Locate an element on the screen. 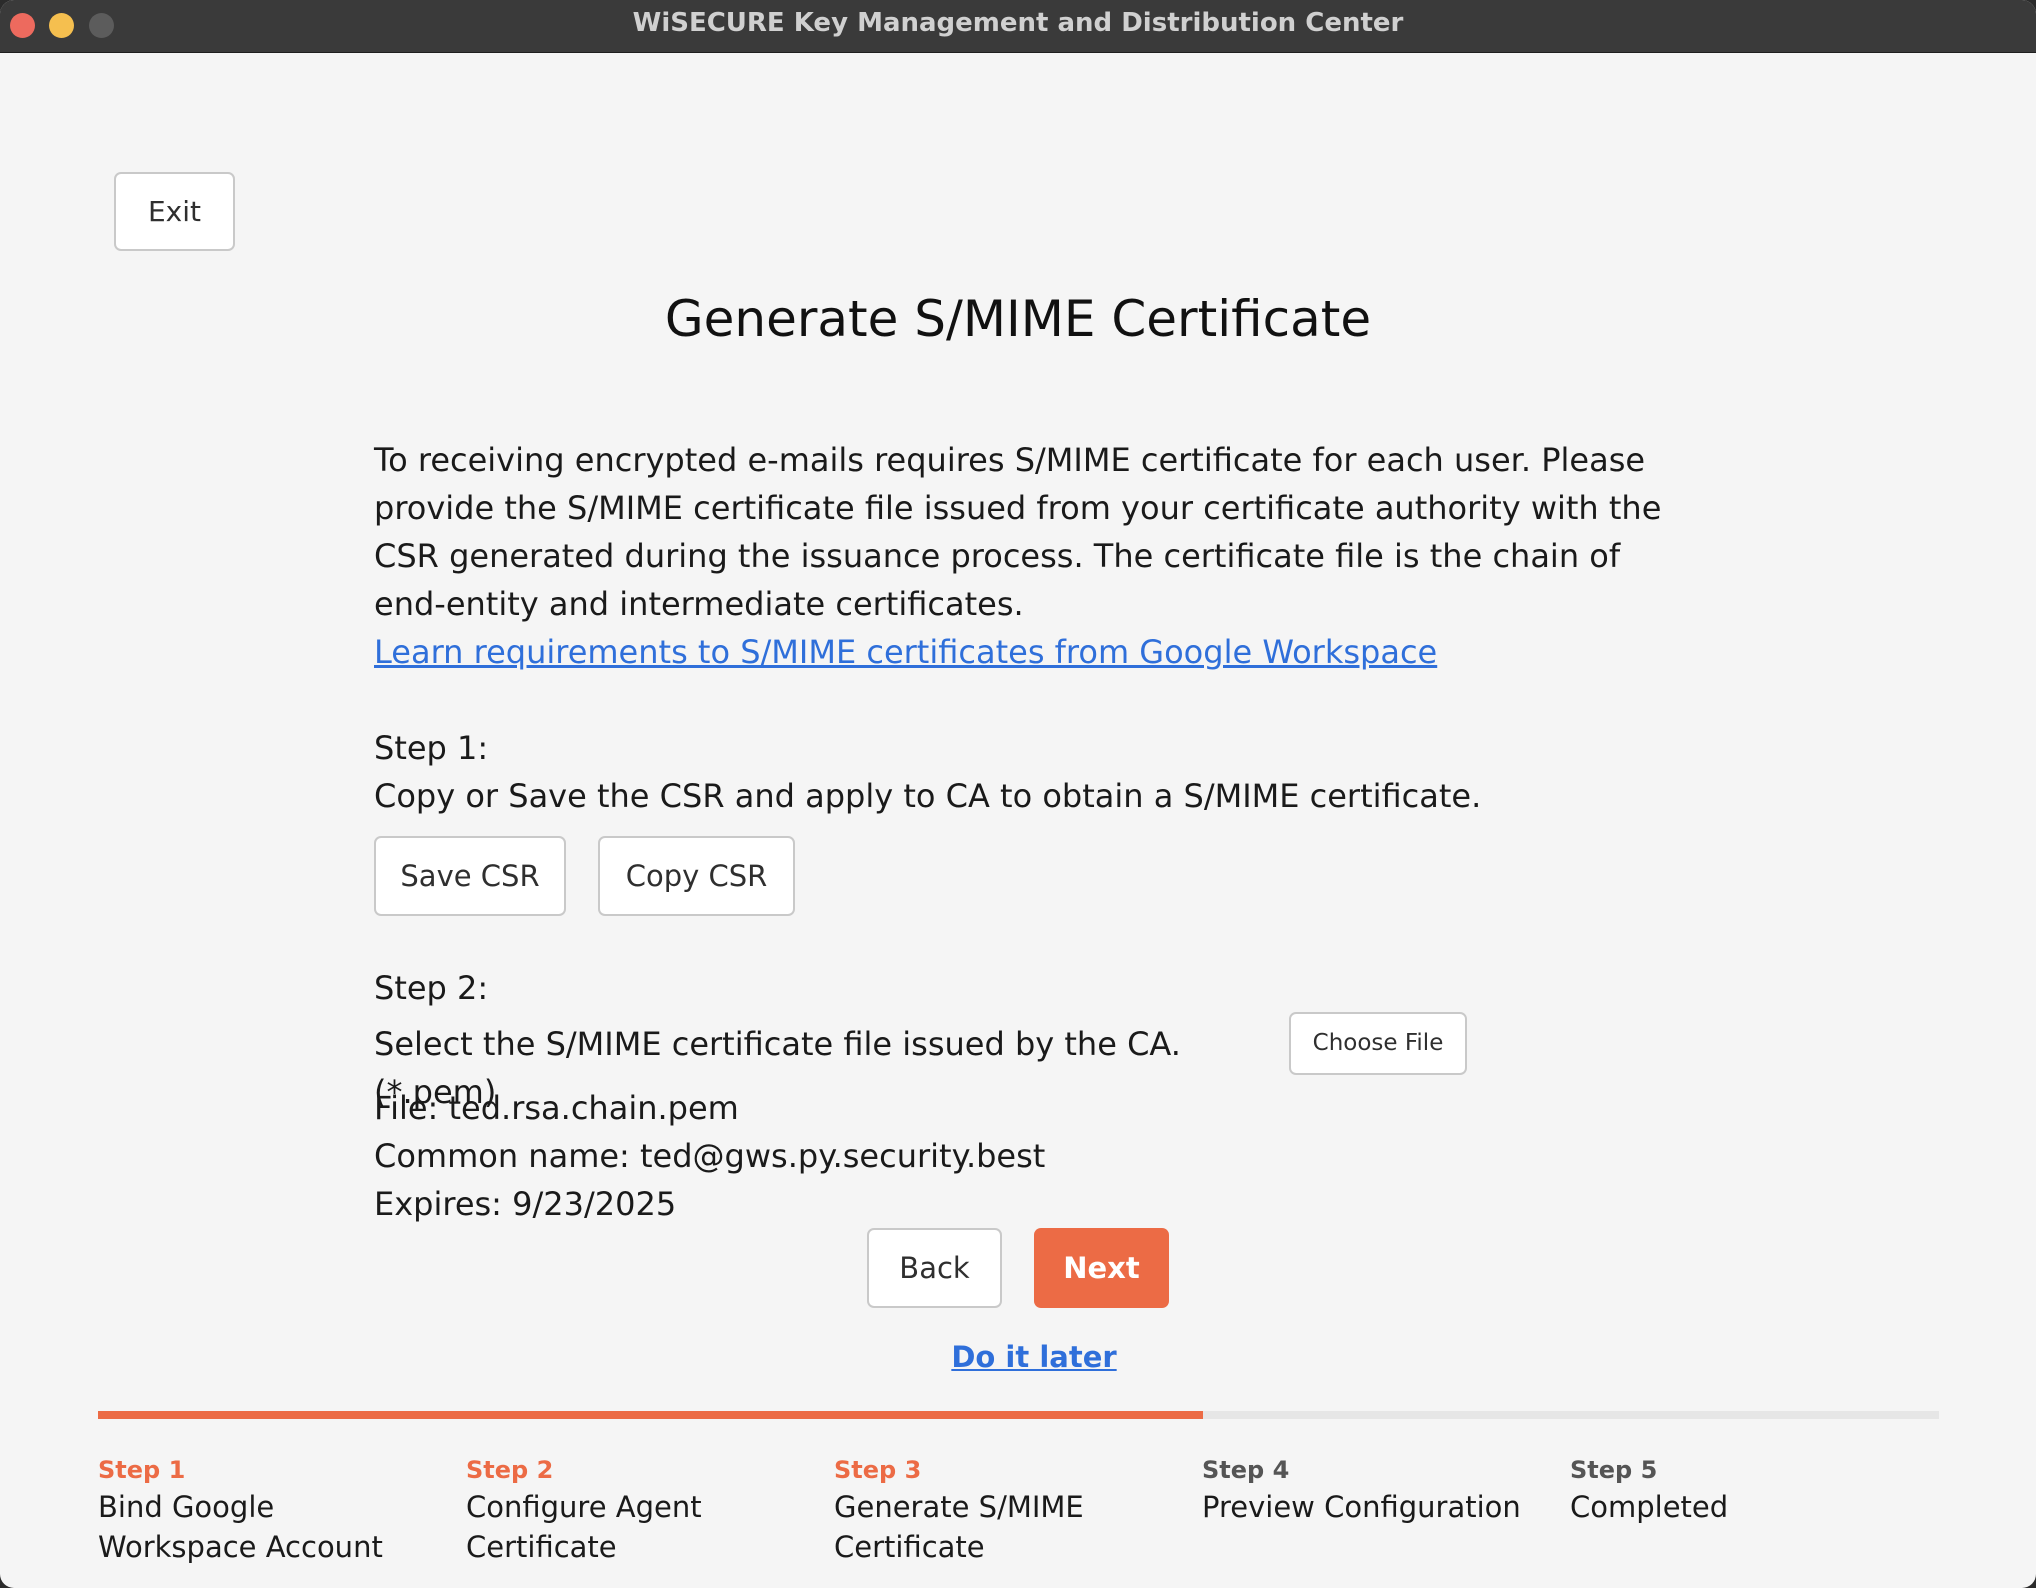 This screenshot has width=2036, height=1588. exit-button: Exit is located at coordinates (174, 211).